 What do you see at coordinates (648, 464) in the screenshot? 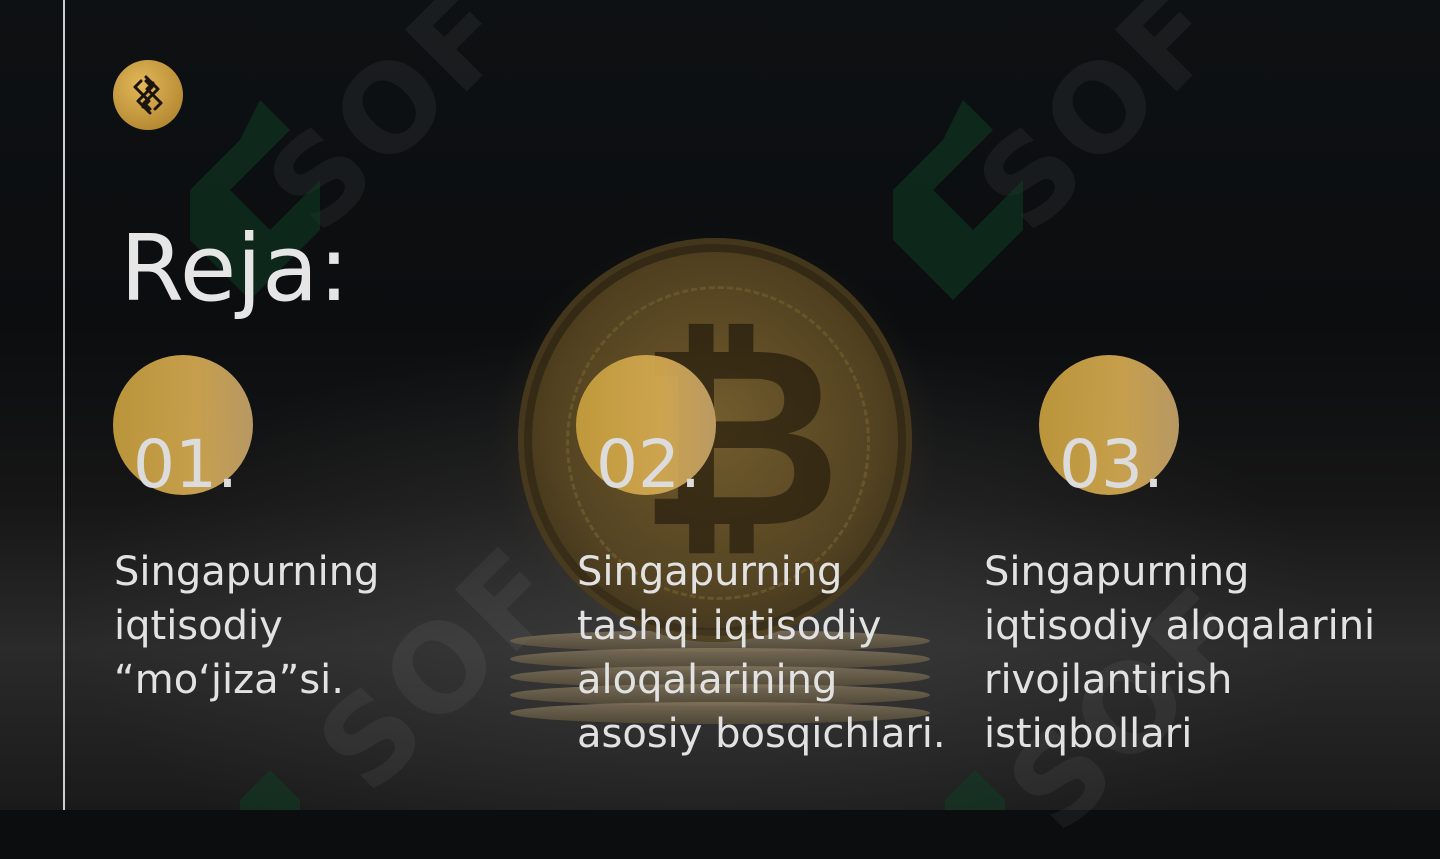
I see `item-number: 02.` at bounding box center [648, 464].